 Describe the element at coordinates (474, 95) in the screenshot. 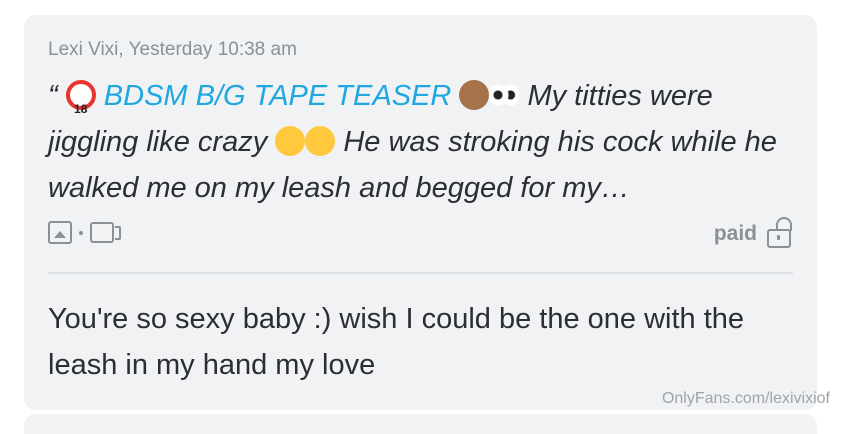

I see `see-no-evil-monkey-icon` at that location.